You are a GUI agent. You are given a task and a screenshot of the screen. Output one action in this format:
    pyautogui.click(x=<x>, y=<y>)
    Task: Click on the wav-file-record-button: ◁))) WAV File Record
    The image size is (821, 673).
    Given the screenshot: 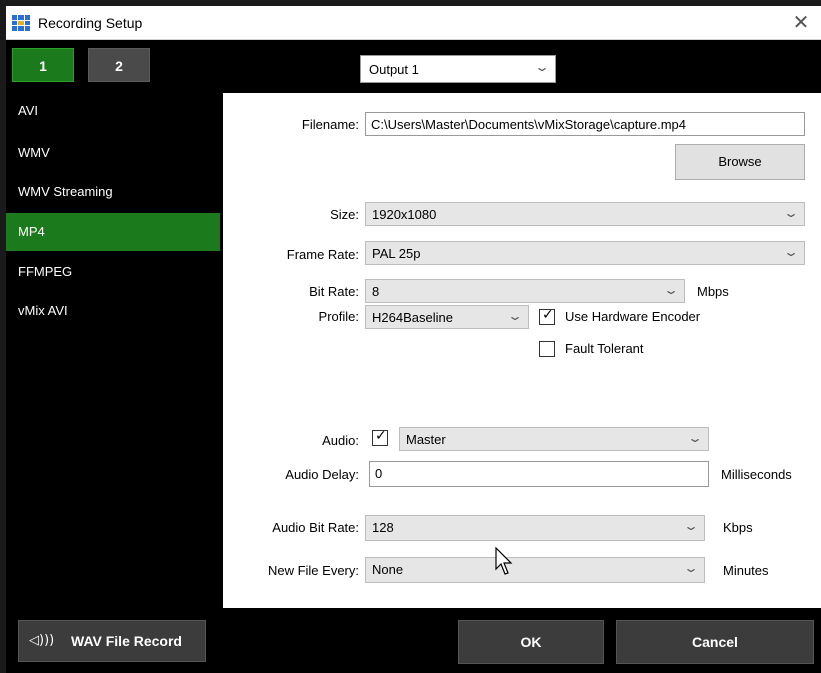 What is the action you would take?
    pyautogui.click(x=112, y=641)
    